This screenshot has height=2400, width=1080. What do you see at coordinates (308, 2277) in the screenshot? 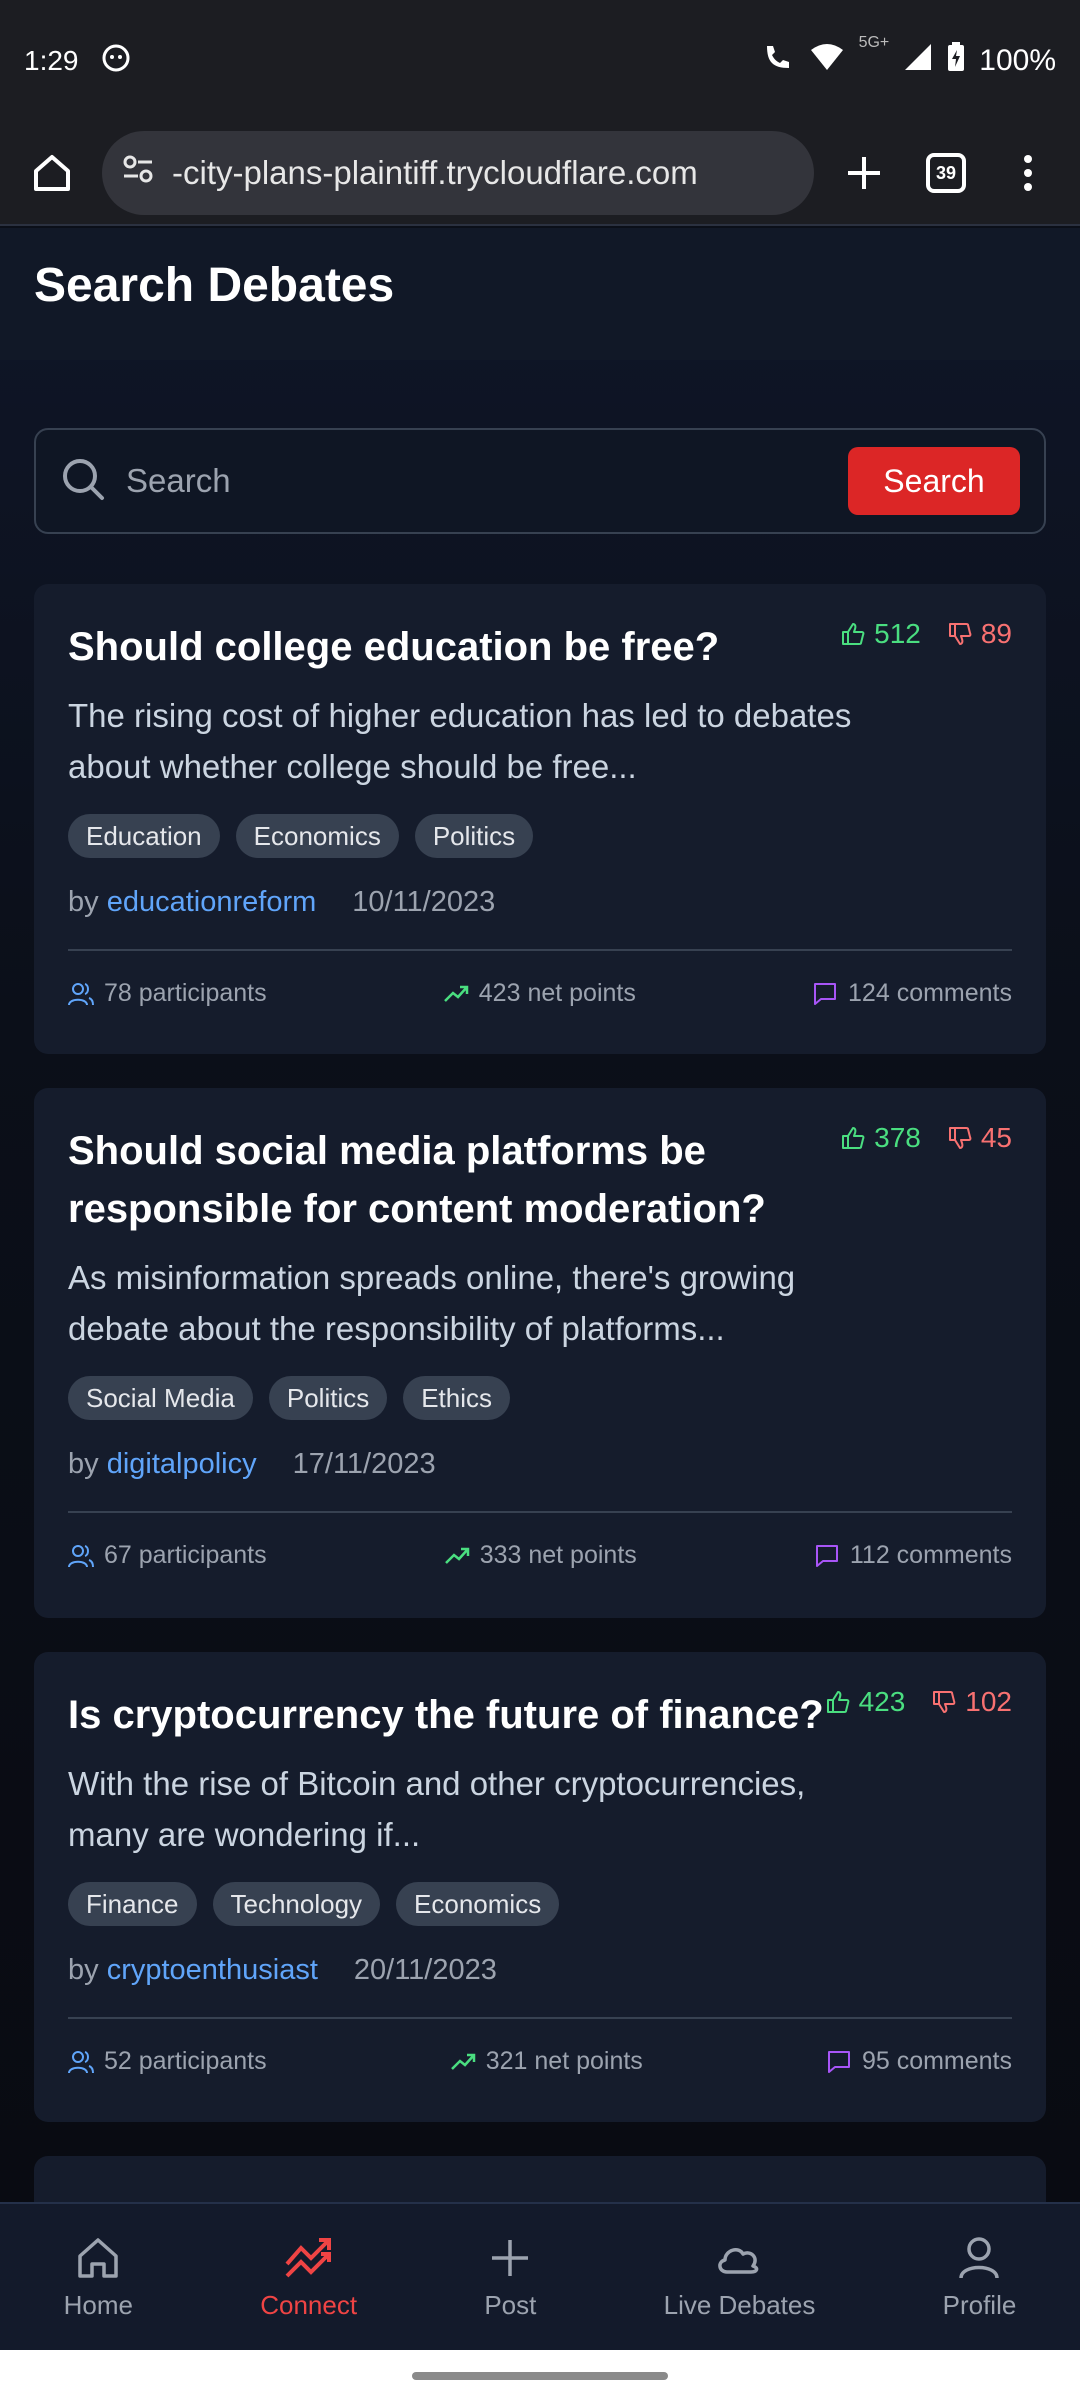
I see `nav-connect: Connect` at bounding box center [308, 2277].